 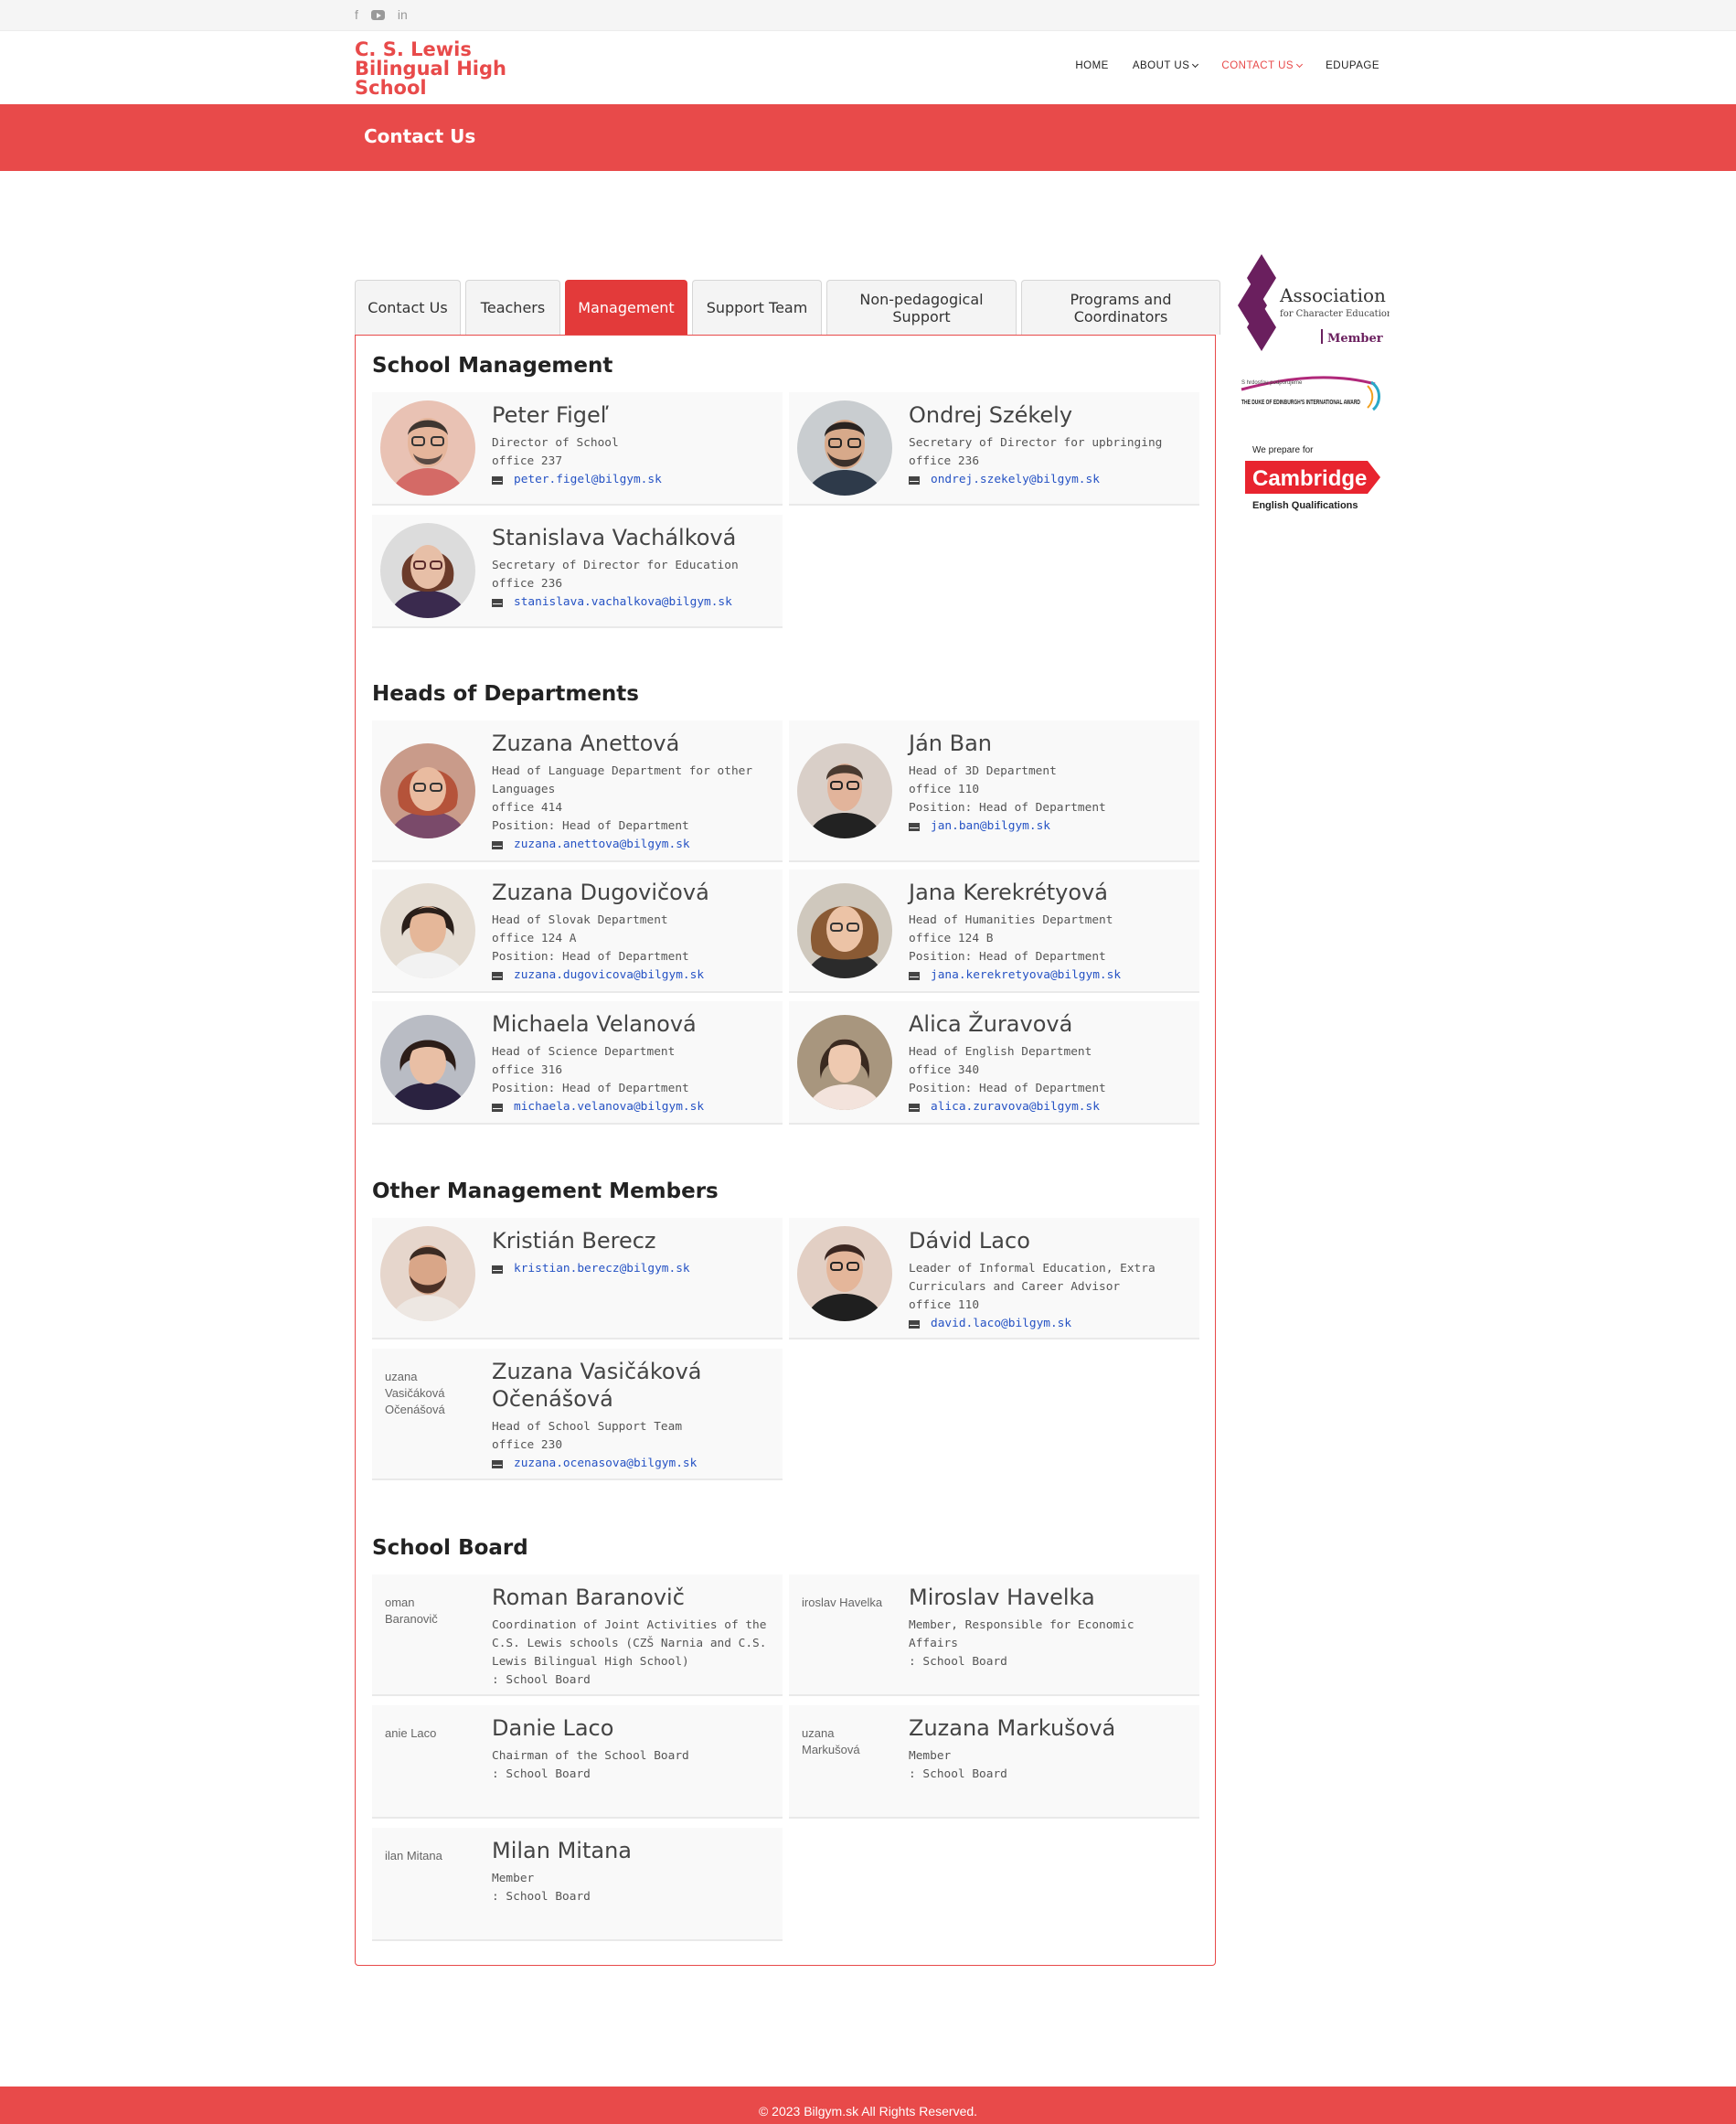 I want to click on email-link: peter.figel@bilgym.sk, so click(x=588, y=480).